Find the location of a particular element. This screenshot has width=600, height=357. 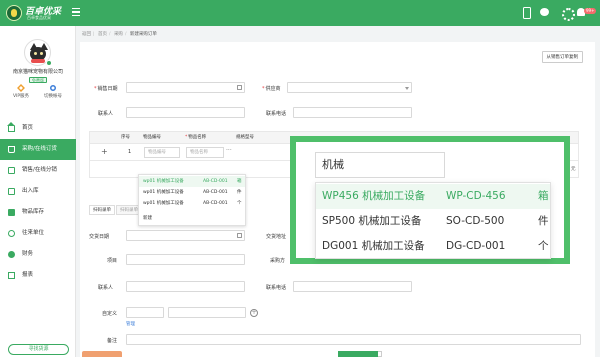

plan-badge: 免费版 is located at coordinates (38, 80).